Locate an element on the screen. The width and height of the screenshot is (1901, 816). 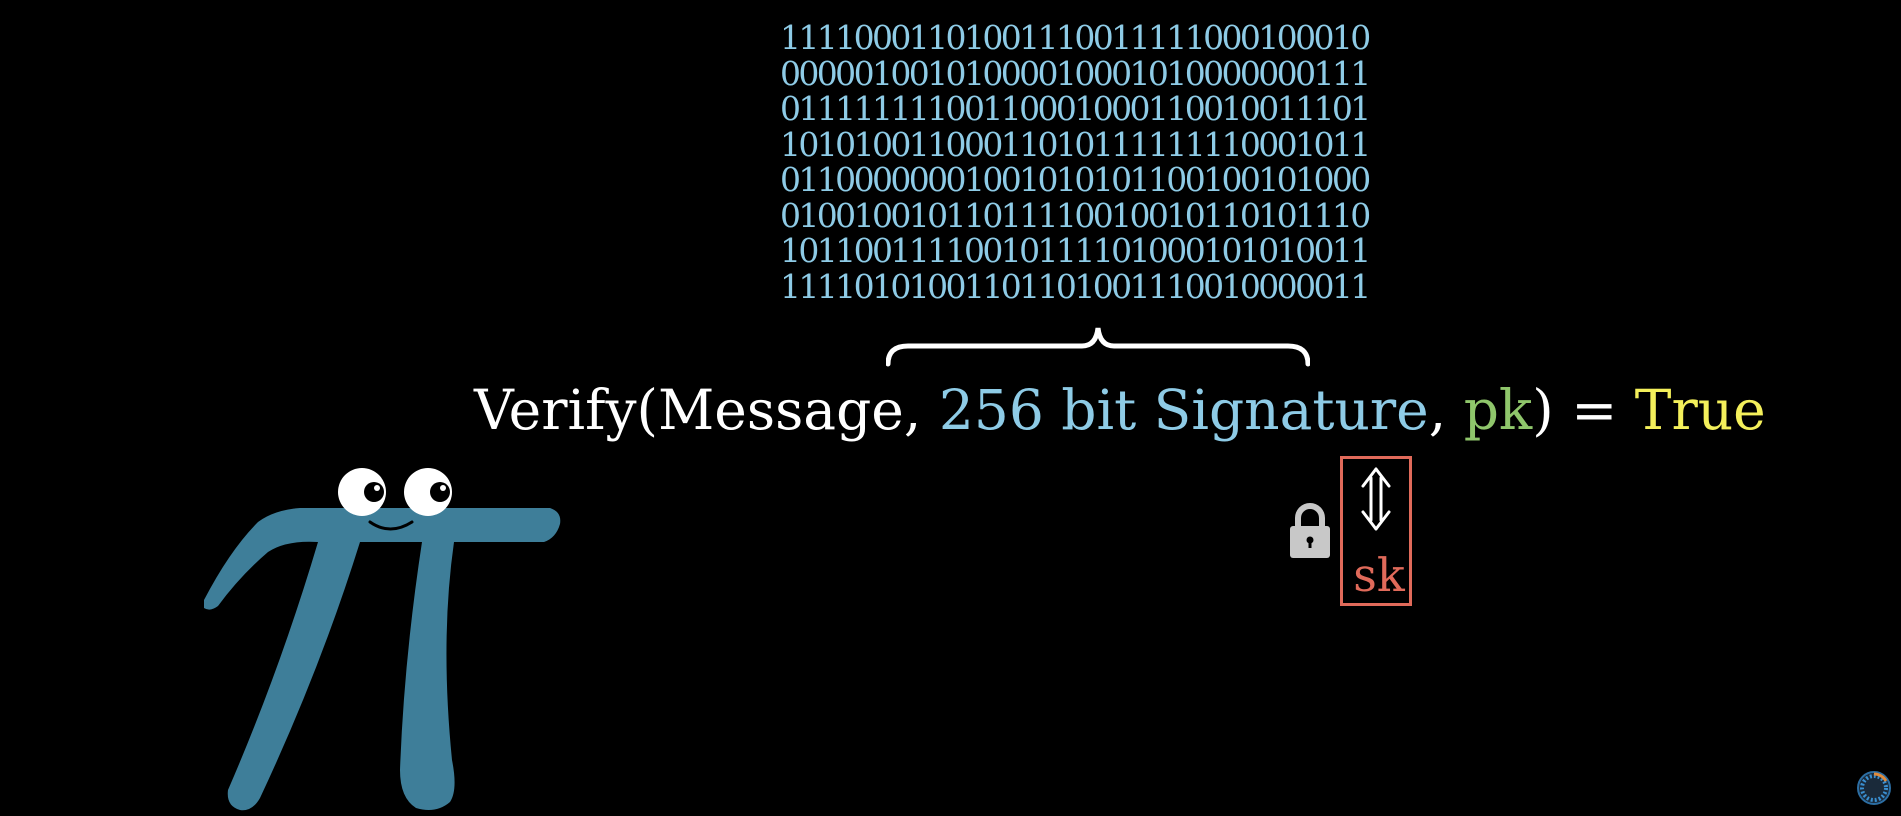
binary-row: 11110001101001110011111000100010 is located at coordinates (1075, 37).